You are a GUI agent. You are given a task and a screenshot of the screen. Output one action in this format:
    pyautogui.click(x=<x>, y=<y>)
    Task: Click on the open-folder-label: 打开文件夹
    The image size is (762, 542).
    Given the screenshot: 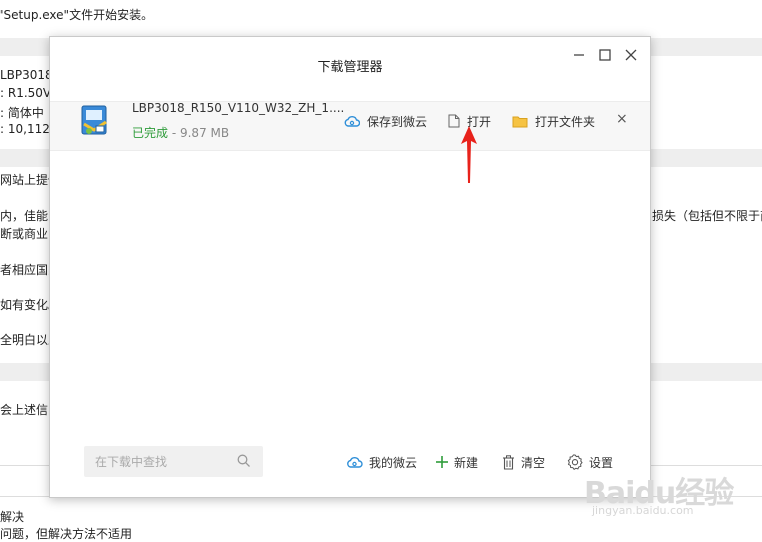 What is the action you would take?
    pyautogui.click(x=565, y=121)
    